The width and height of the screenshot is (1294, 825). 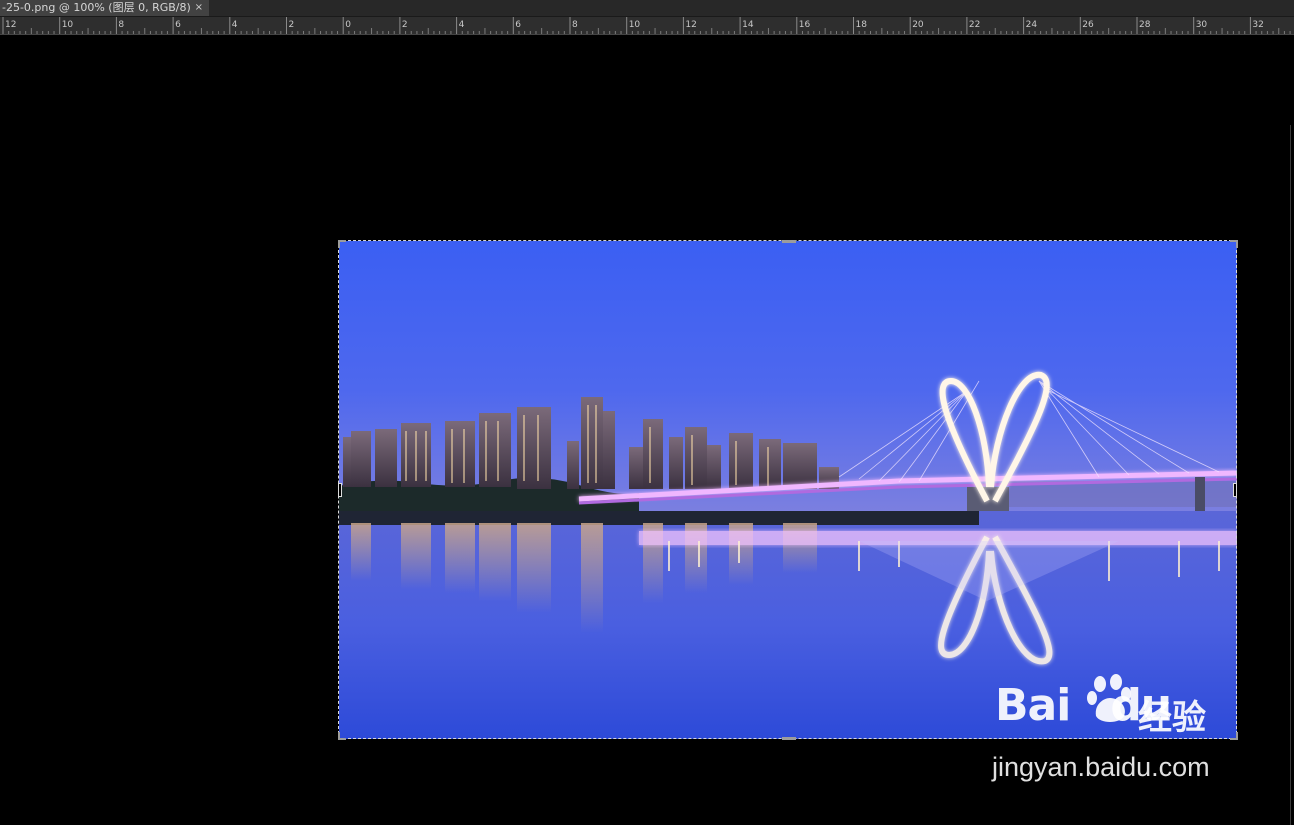 What do you see at coordinates (918, 25) in the screenshot?
I see `ruler-label: 20` at bounding box center [918, 25].